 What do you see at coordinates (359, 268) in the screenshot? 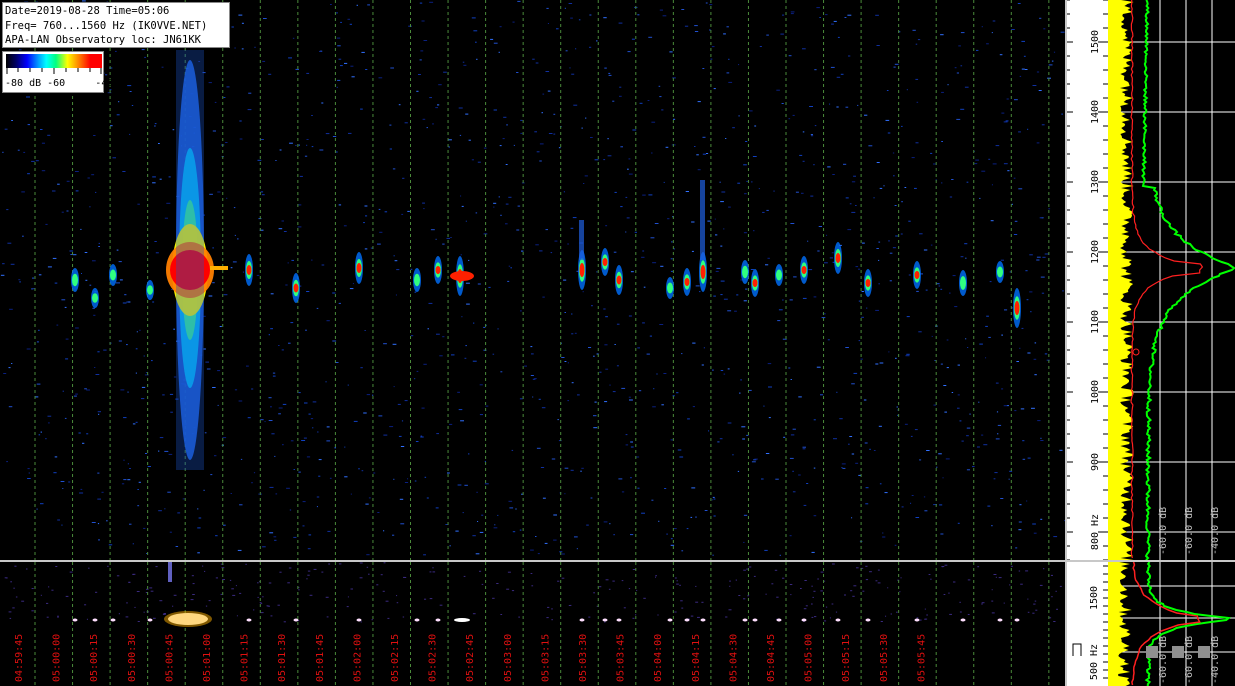
I see `meteor-ping-peak` at bounding box center [359, 268].